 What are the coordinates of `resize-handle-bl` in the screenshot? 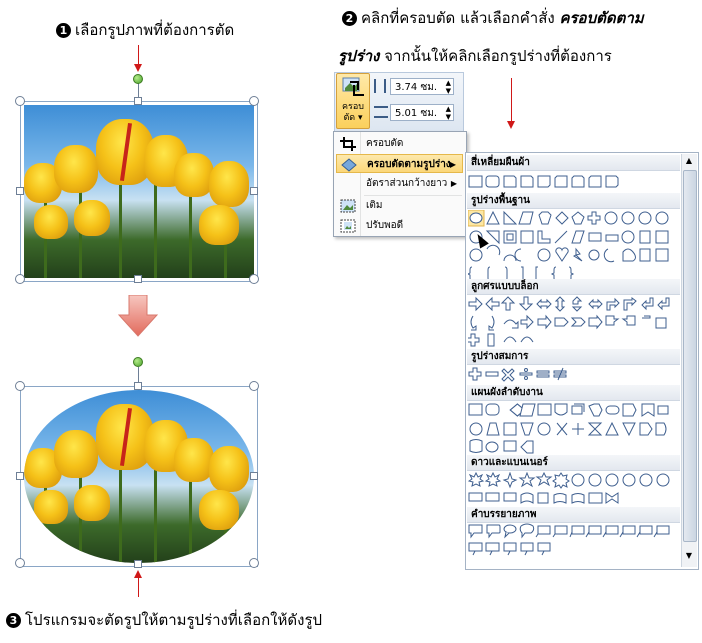 It's located at (20, 279).